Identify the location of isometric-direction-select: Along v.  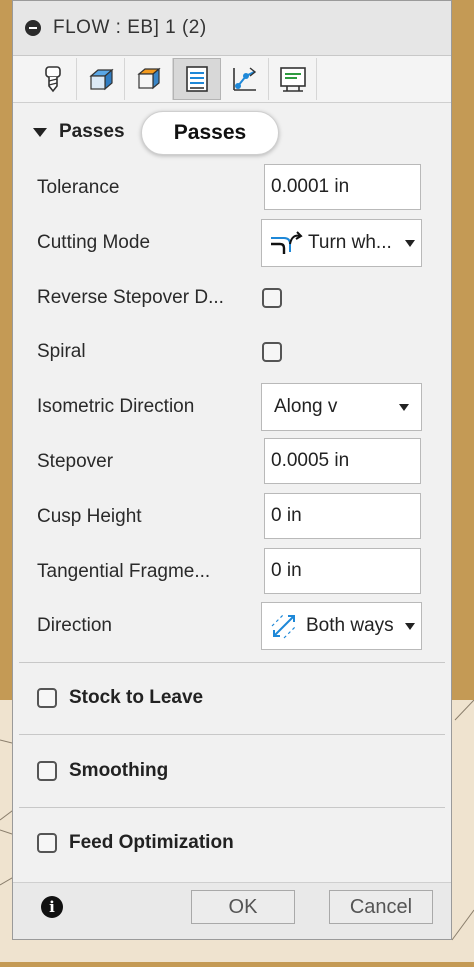
(341, 407).